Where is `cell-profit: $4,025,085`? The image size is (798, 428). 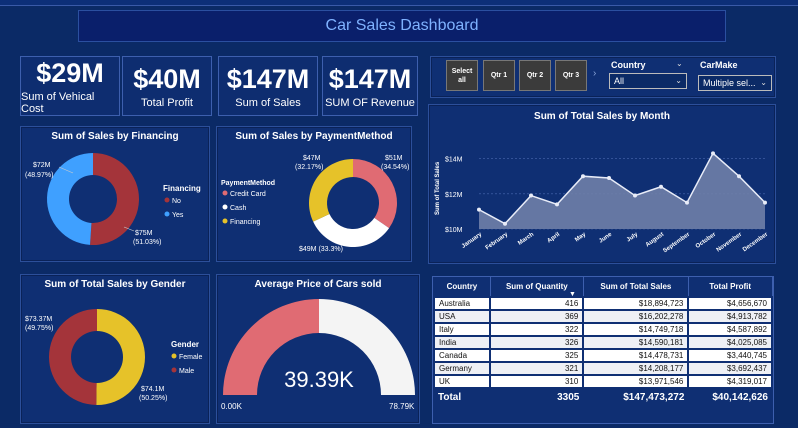 cell-profit: $4,025,085 is located at coordinates (730, 342).